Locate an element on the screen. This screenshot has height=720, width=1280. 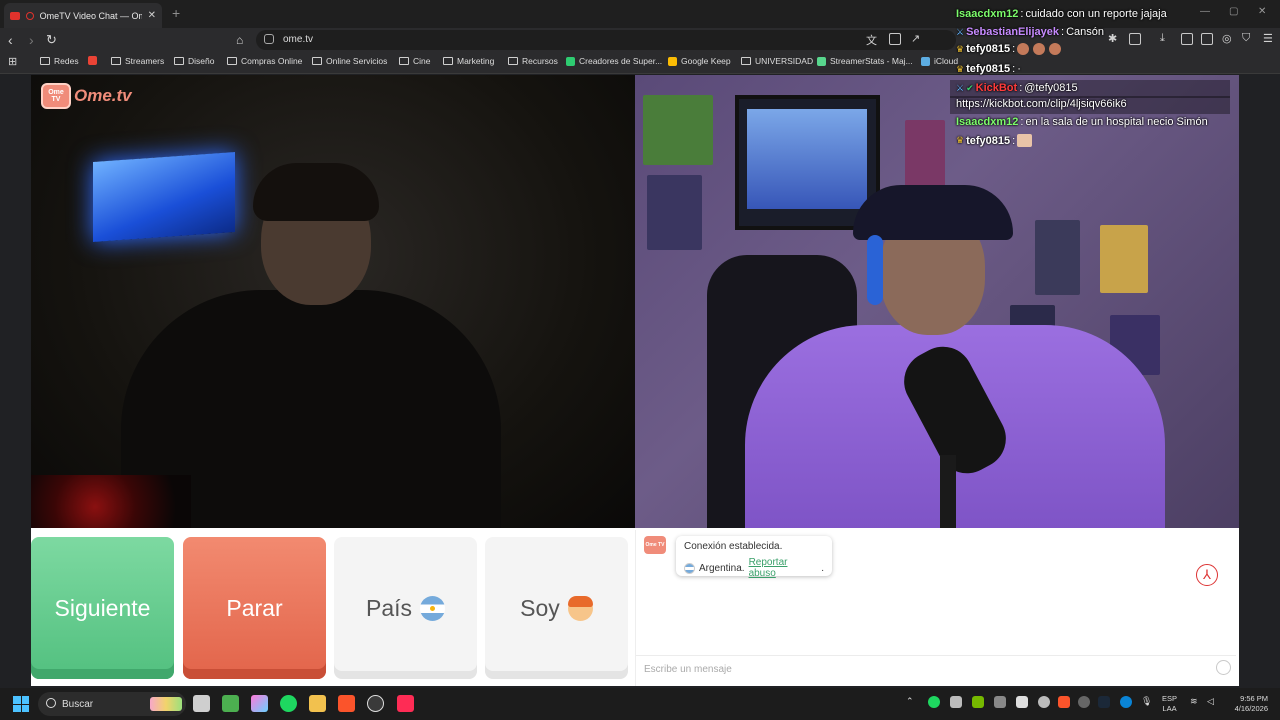
new-tab-button: + is located at coordinates (176, 13).